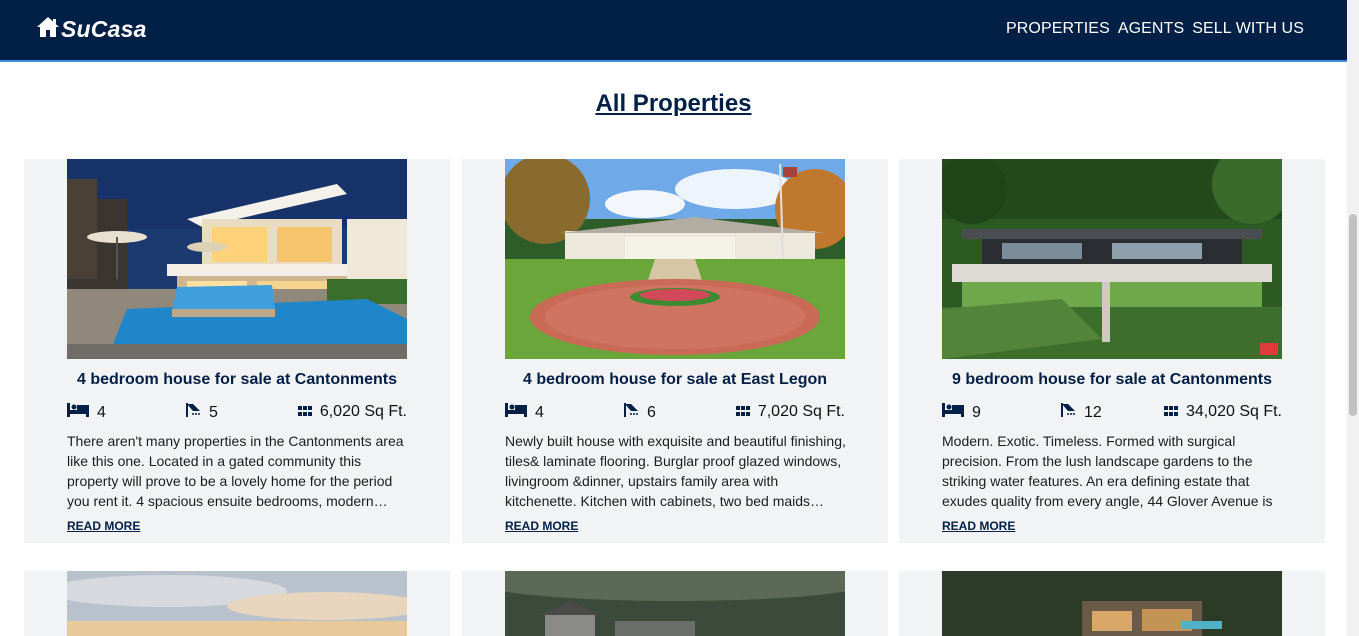 Image resolution: width=1359 pixels, height=636 pixels. Describe the element at coordinates (801, 411) in the screenshot. I see `area-value: 7,020 Sq Ft.` at that location.